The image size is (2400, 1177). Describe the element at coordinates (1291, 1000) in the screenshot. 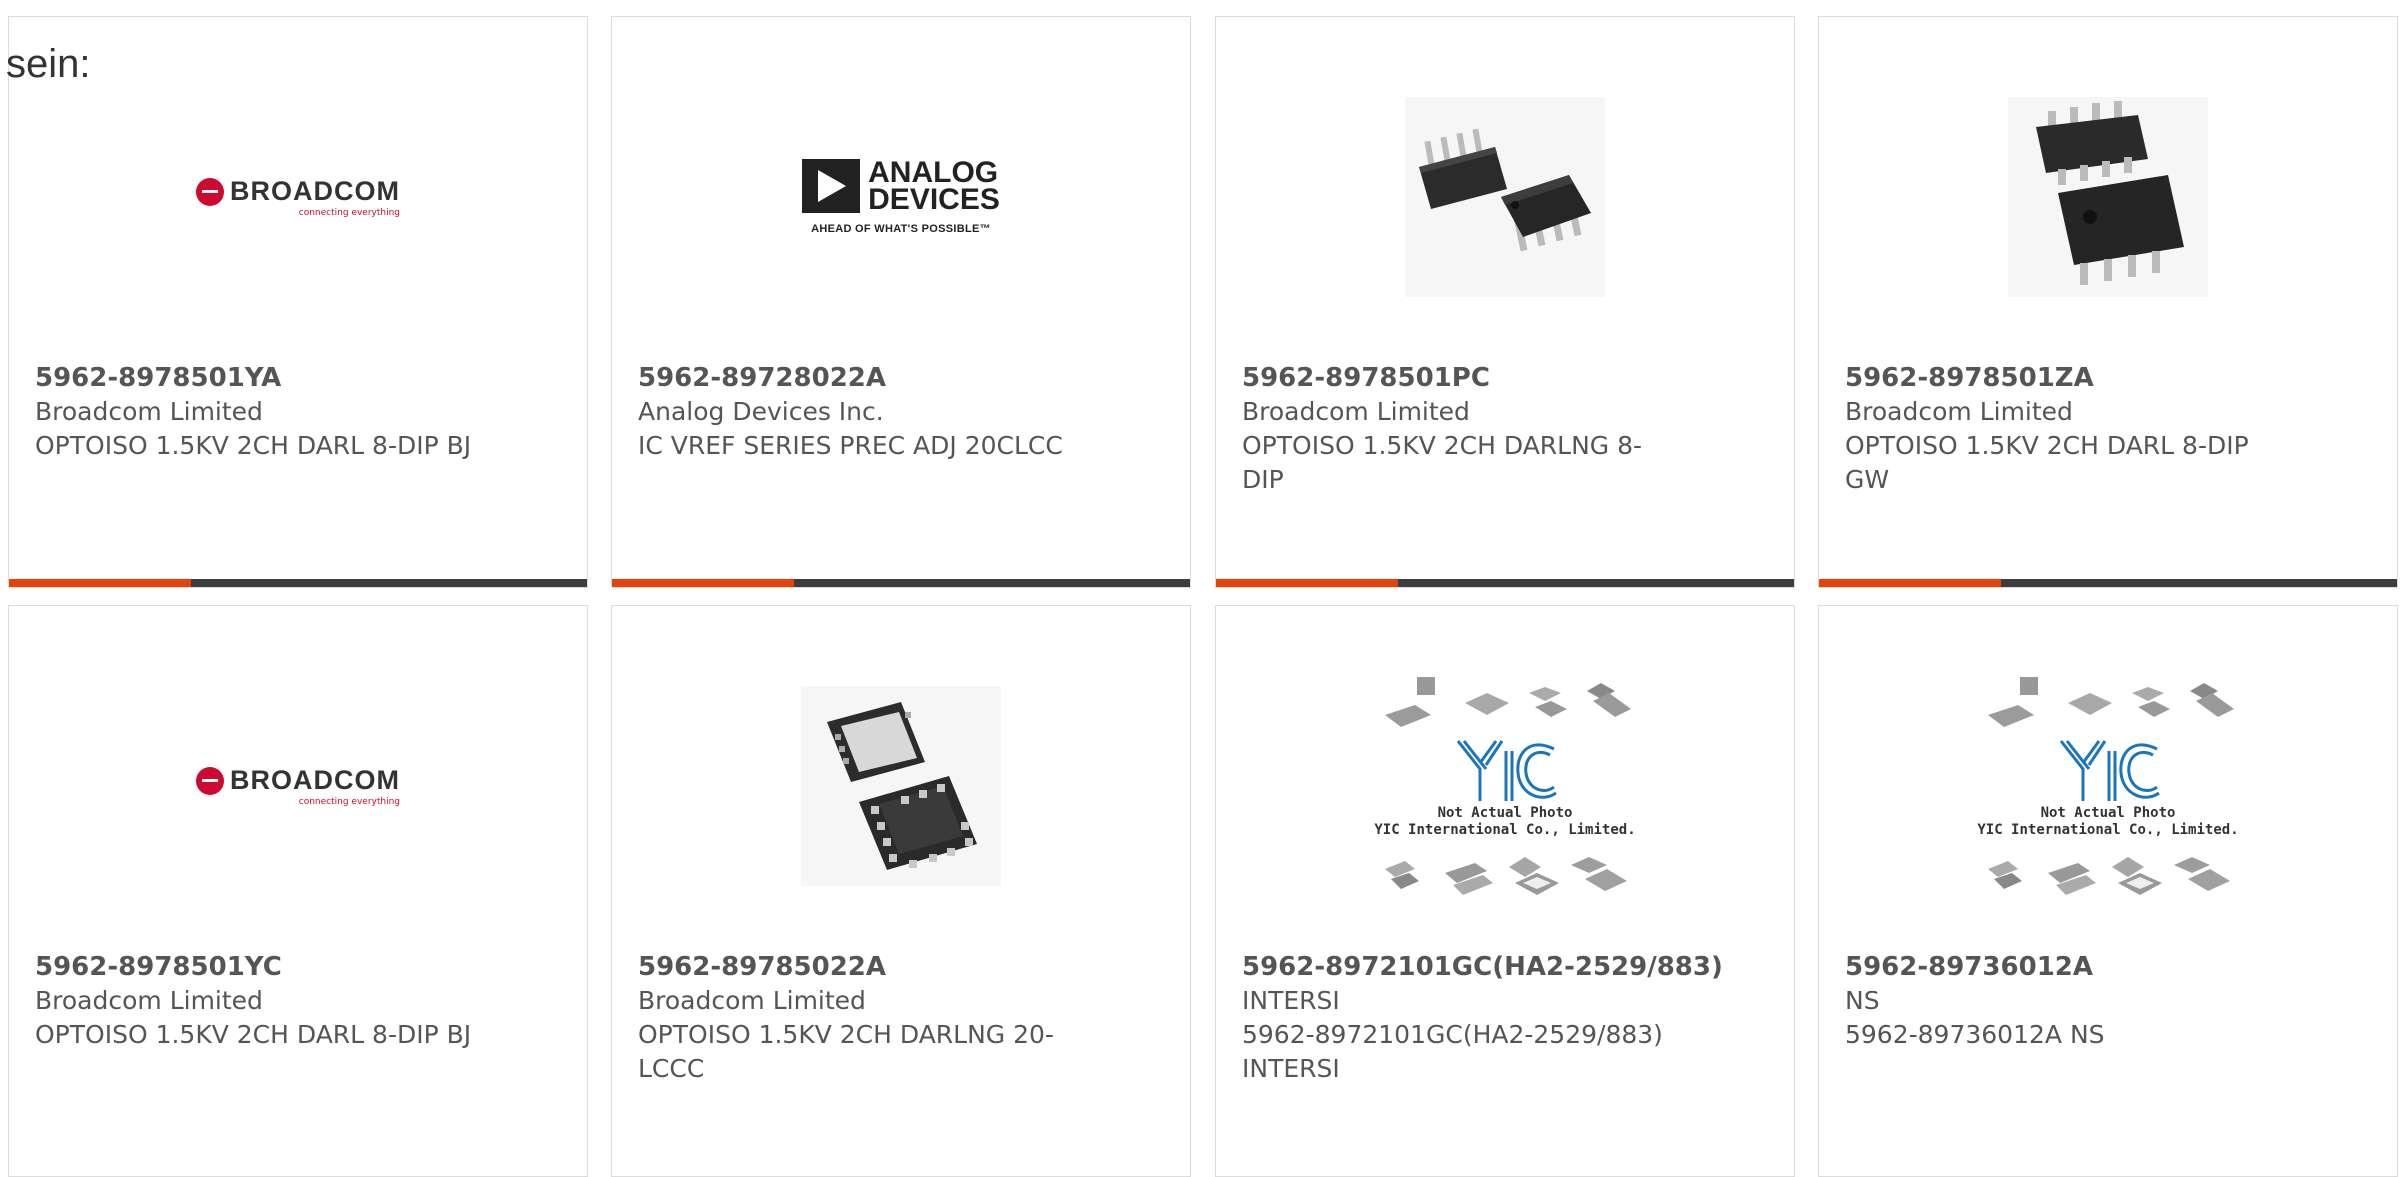

I see `manufacturer: INTERSI` at that location.